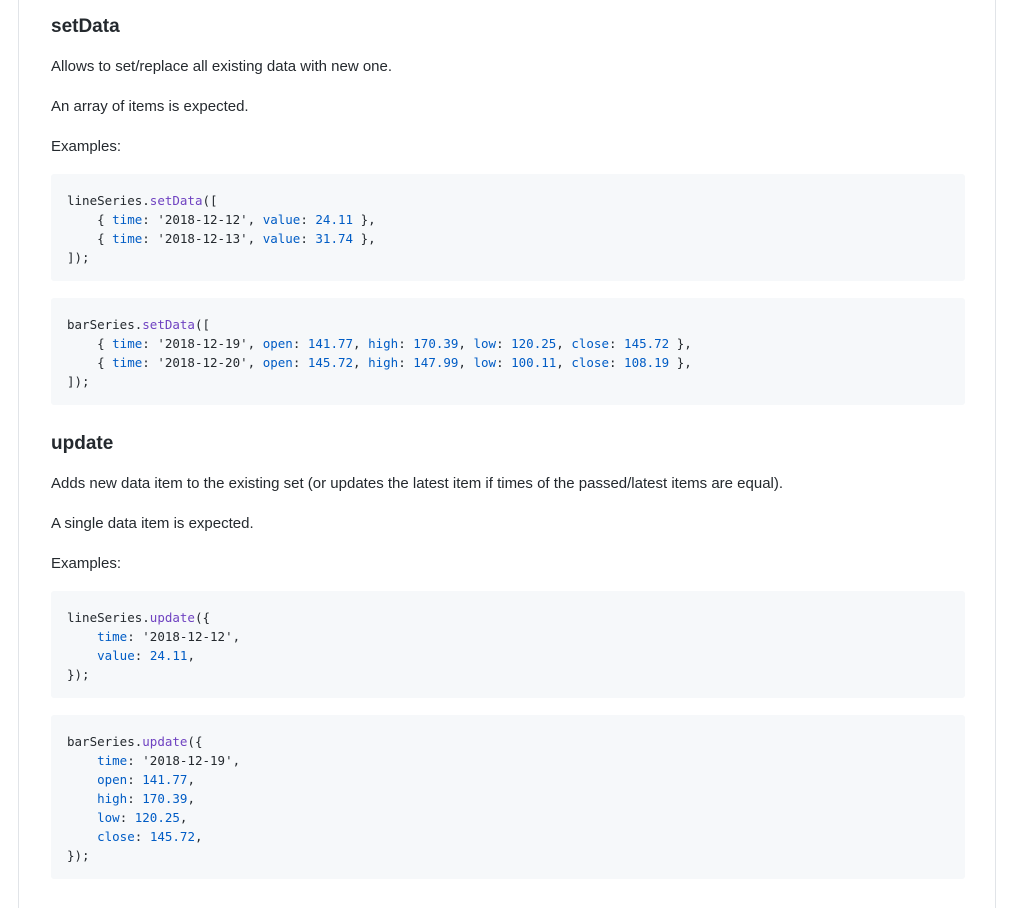 This screenshot has width=1030, height=908. I want to click on code-token-str: '2018-12-19', so click(187, 760).